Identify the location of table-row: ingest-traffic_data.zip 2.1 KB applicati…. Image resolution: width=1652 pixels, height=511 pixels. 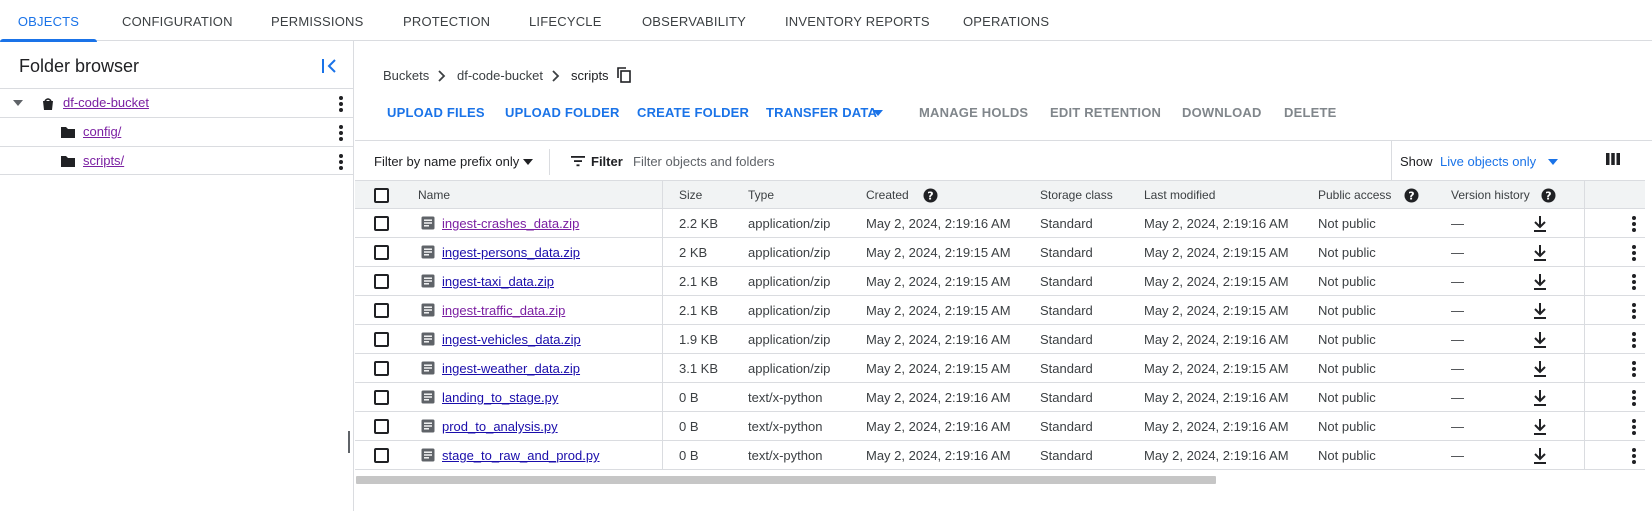
(1000, 310).